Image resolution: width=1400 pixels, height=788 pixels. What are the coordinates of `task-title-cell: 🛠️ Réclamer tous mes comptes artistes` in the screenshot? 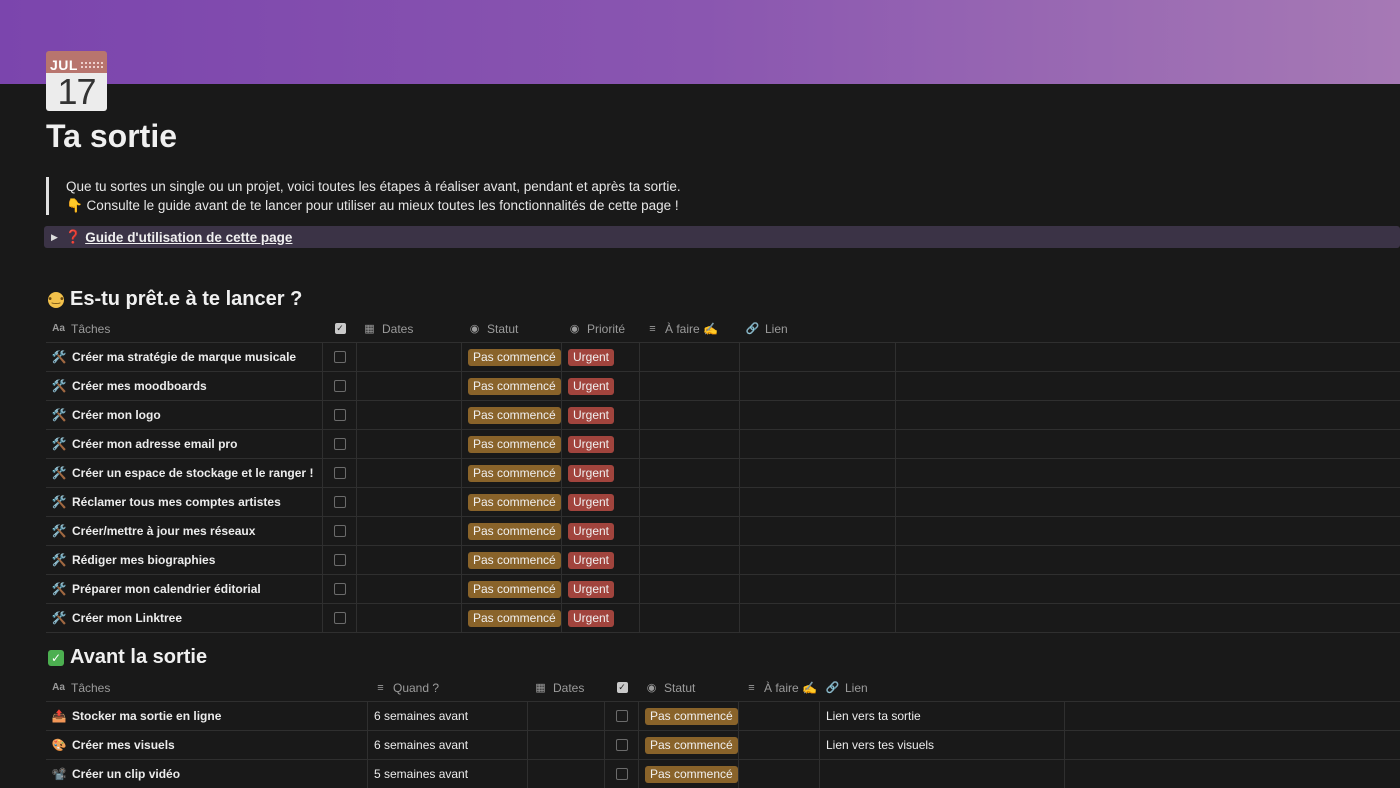 It's located at (184, 502).